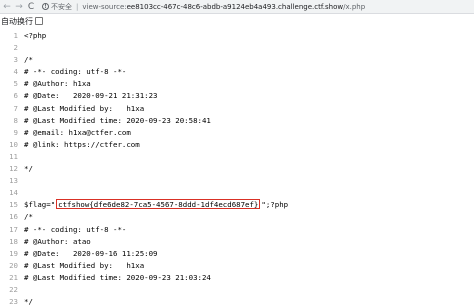  What do you see at coordinates (15, 132) in the screenshot?
I see `line-number: 9` at bounding box center [15, 132].